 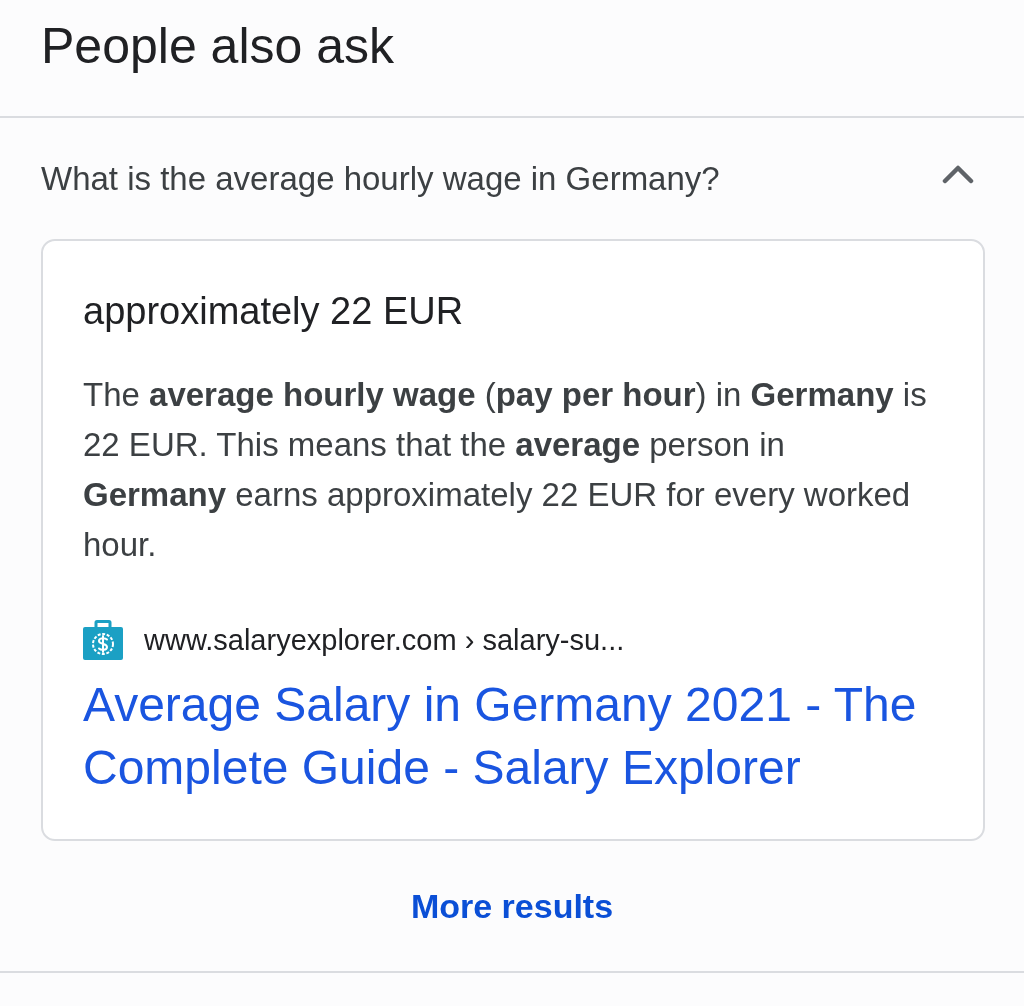 What do you see at coordinates (273, 311) in the screenshot?
I see `answer-title: approximately 22 EUR` at bounding box center [273, 311].